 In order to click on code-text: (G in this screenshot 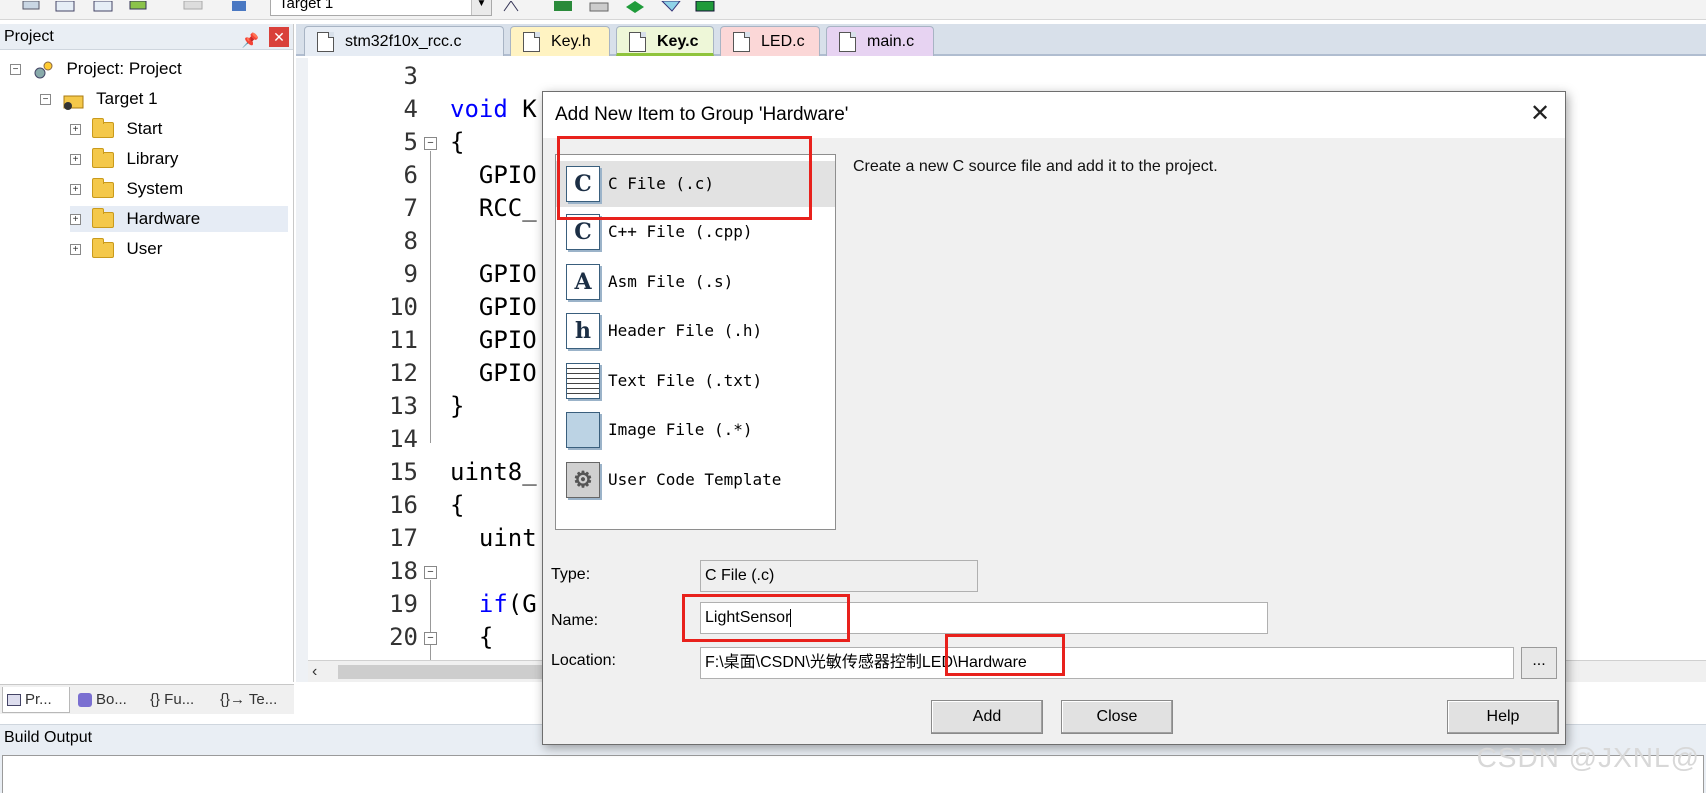, I will do `click(522, 604)`.